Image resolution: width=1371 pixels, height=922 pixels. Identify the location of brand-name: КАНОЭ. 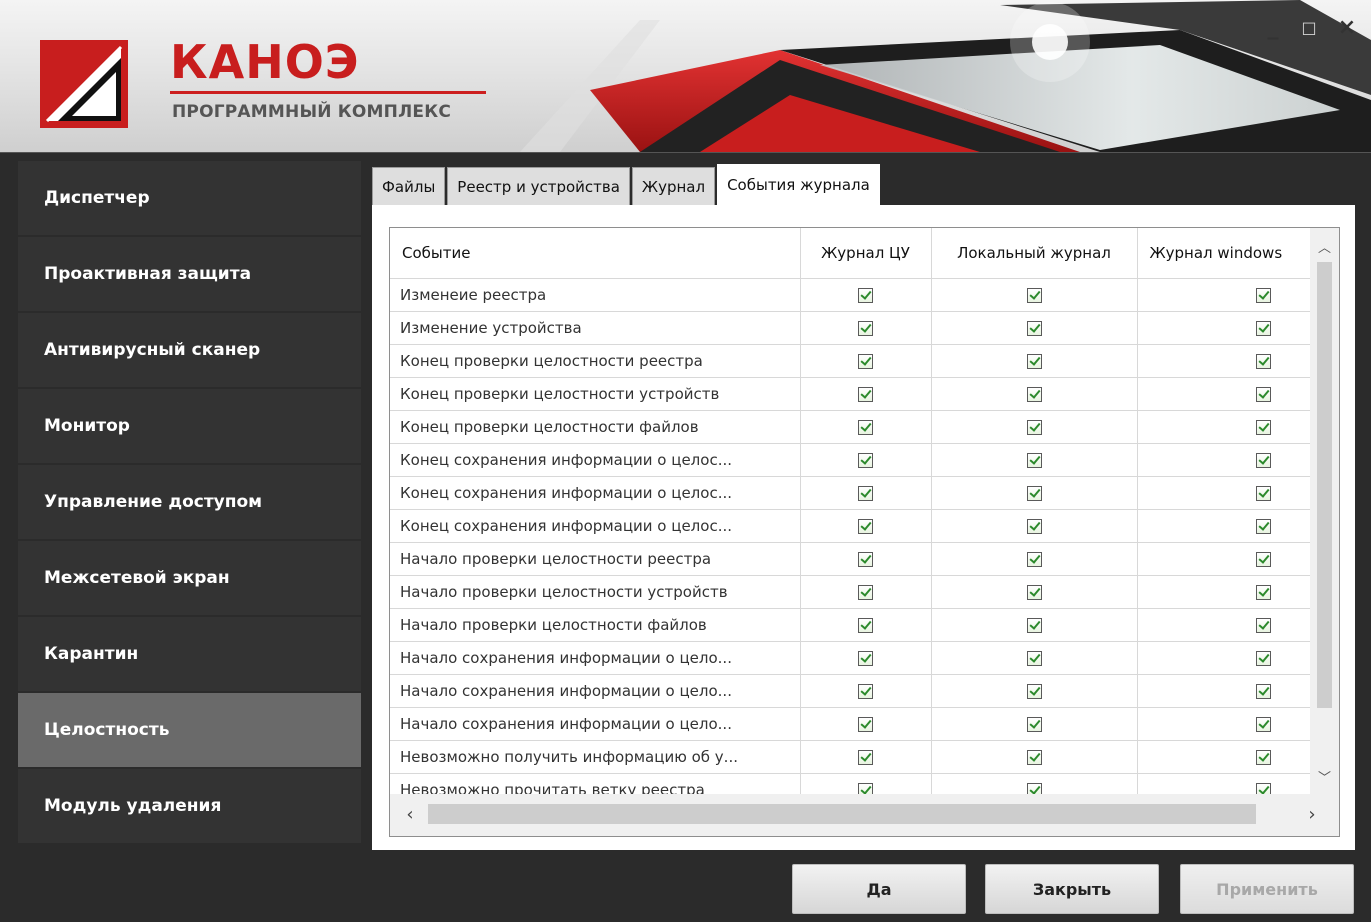
(265, 62).